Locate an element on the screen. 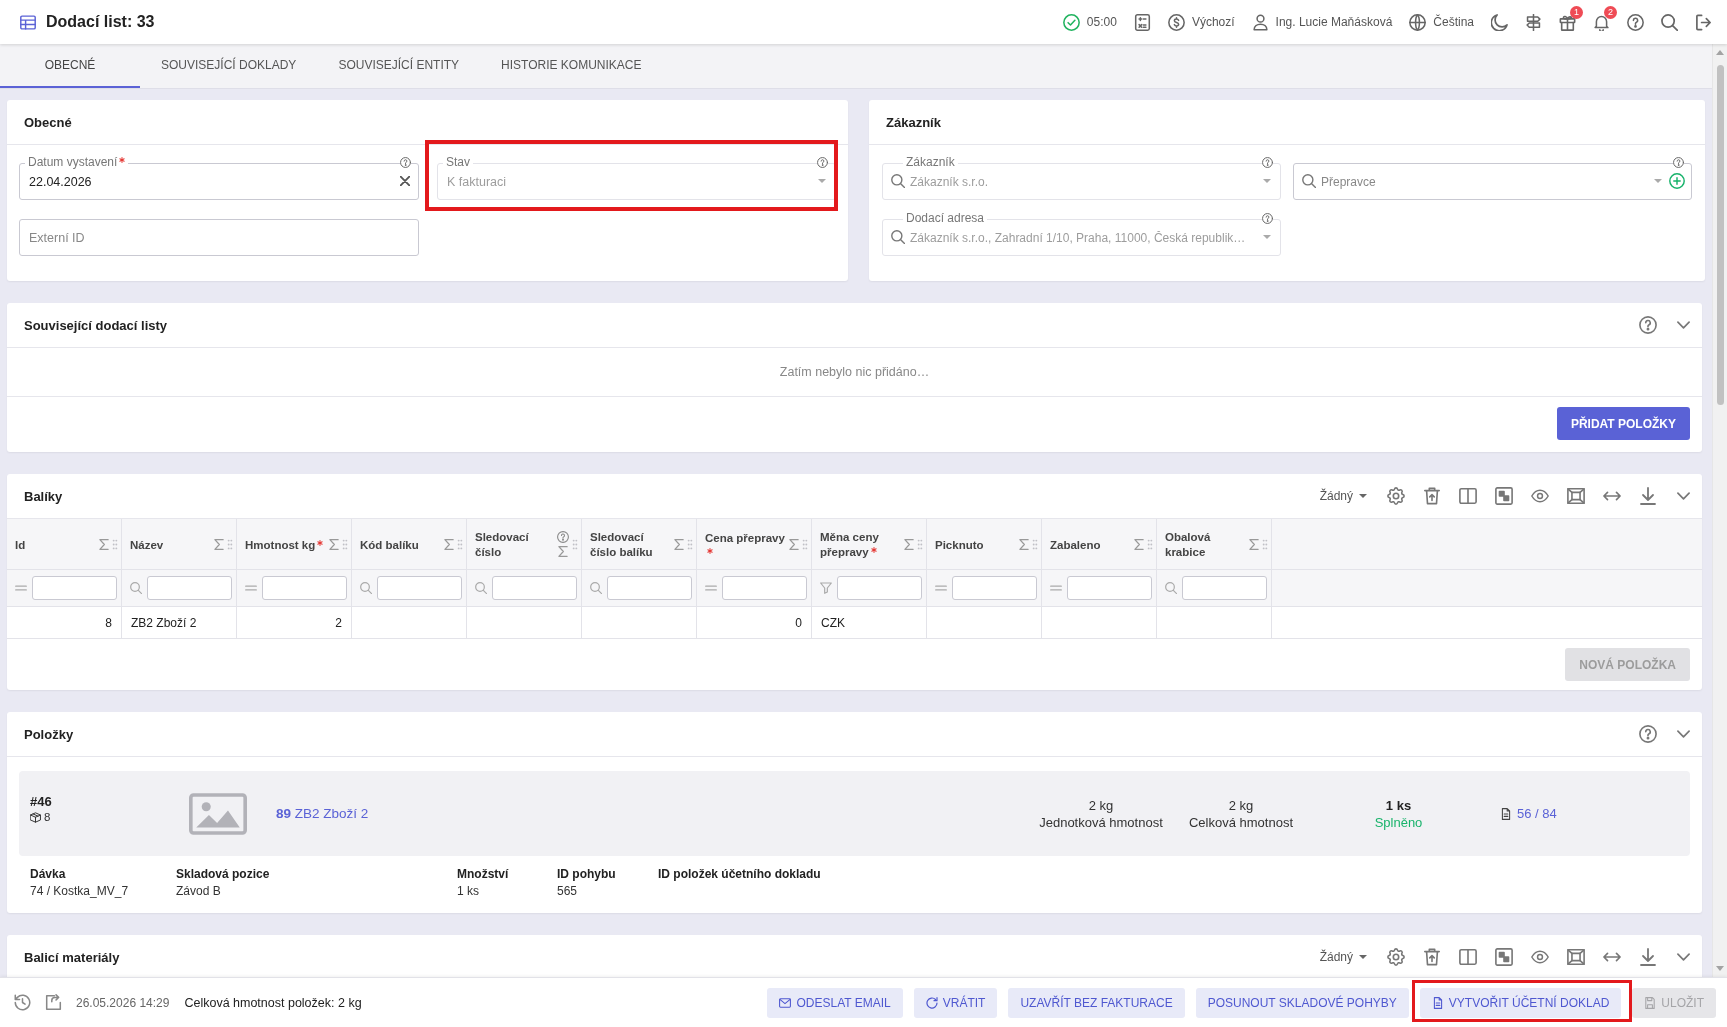 The height and width of the screenshot is (1027, 1727). language-button: Čeština is located at coordinates (1441, 22).